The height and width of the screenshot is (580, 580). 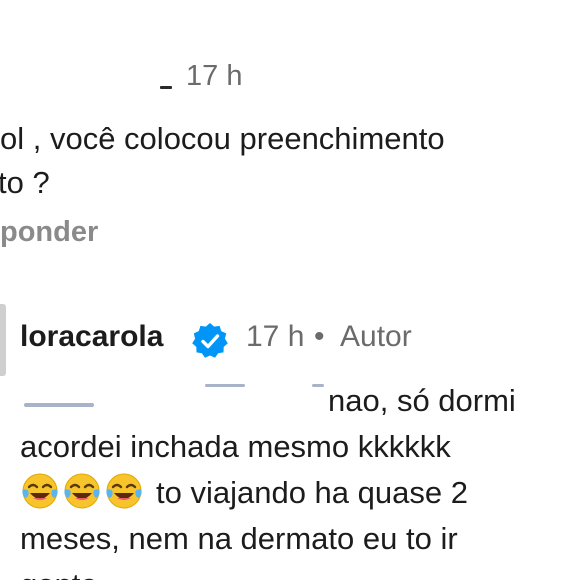 What do you see at coordinates (172, 398) in the screenshot?
I see `mention-cropped` at bounding box center [172, 398].